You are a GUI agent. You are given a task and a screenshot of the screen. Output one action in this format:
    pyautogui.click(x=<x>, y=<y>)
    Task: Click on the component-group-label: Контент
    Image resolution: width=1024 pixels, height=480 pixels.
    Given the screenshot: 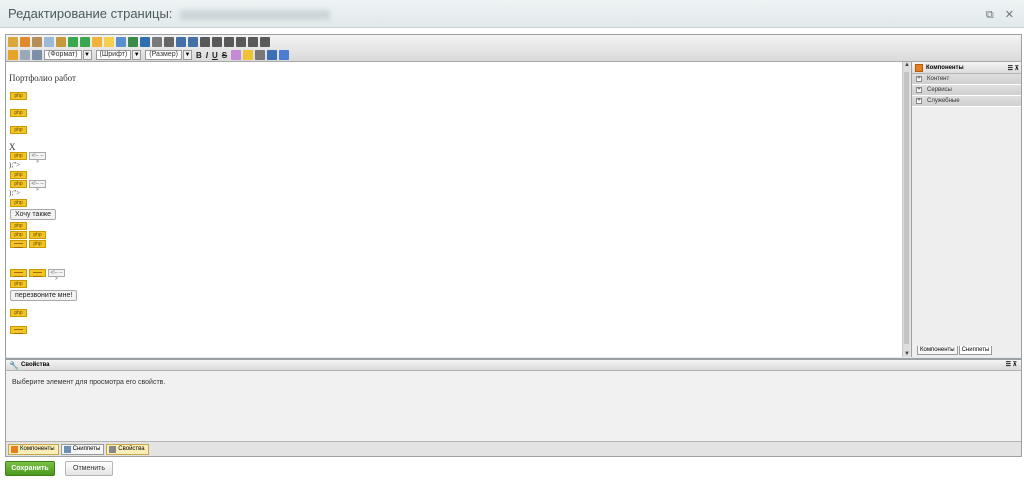 What is the action you would take?
    pyautogui.click(x=938, y=79)
    